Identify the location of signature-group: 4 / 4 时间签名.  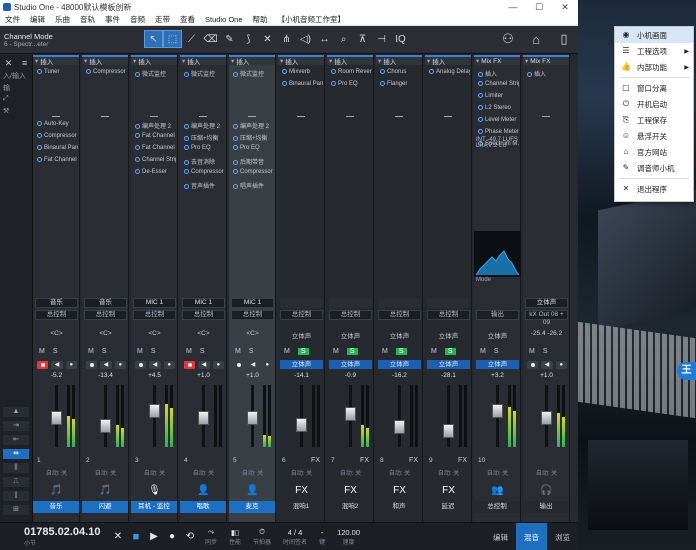
(295, 537).